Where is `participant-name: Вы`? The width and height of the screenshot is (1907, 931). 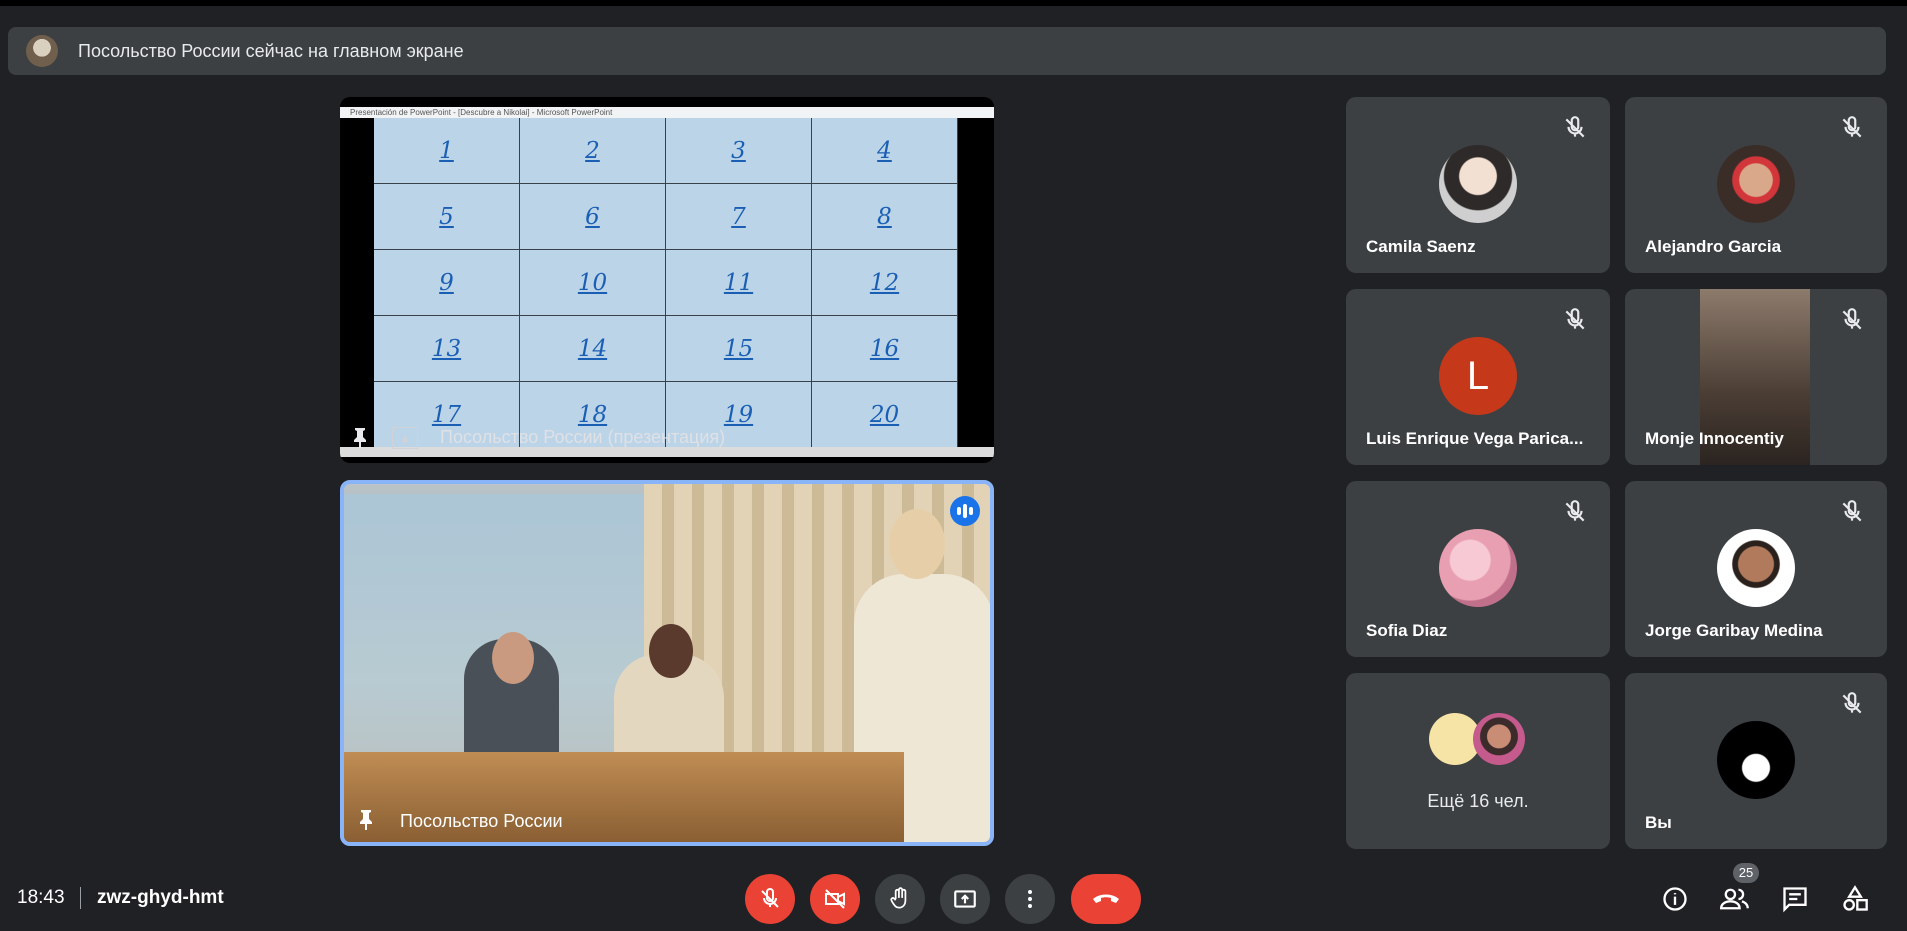 participant-name: Вы is located at coordinates (1658, 822).